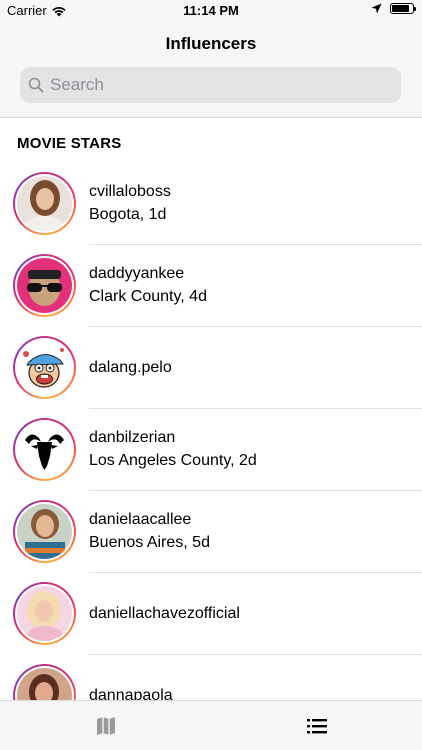 The image size is (422, 750). I want to click on map-icon, so click(105, 725).